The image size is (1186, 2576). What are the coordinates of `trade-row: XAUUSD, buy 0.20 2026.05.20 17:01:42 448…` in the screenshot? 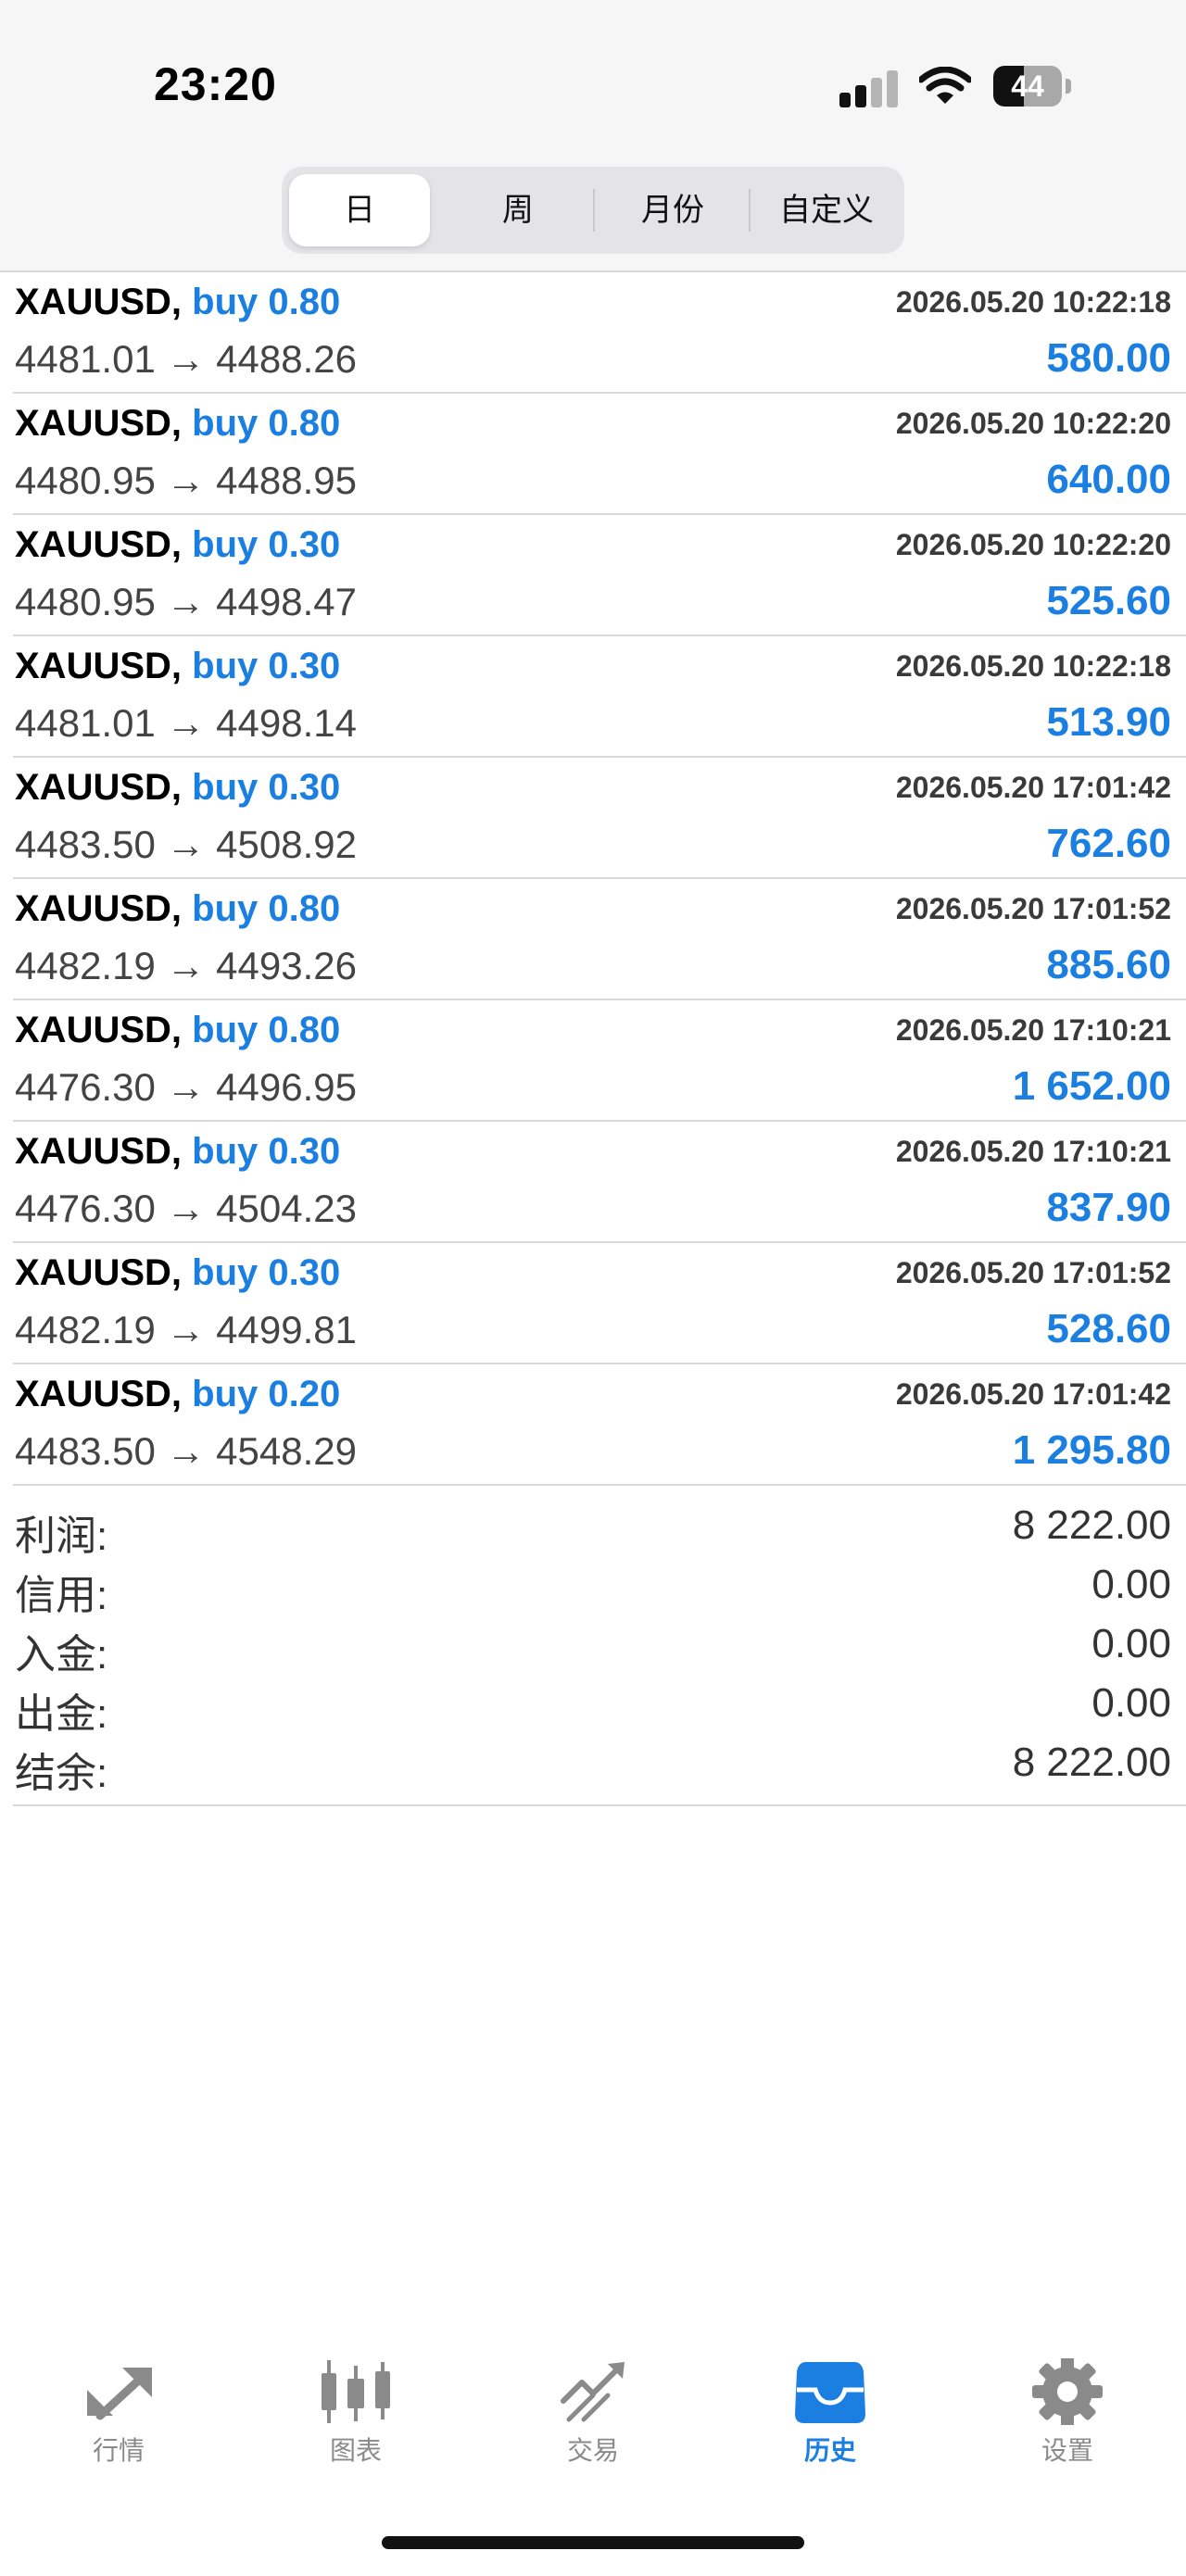 It's located at (599, 1425).